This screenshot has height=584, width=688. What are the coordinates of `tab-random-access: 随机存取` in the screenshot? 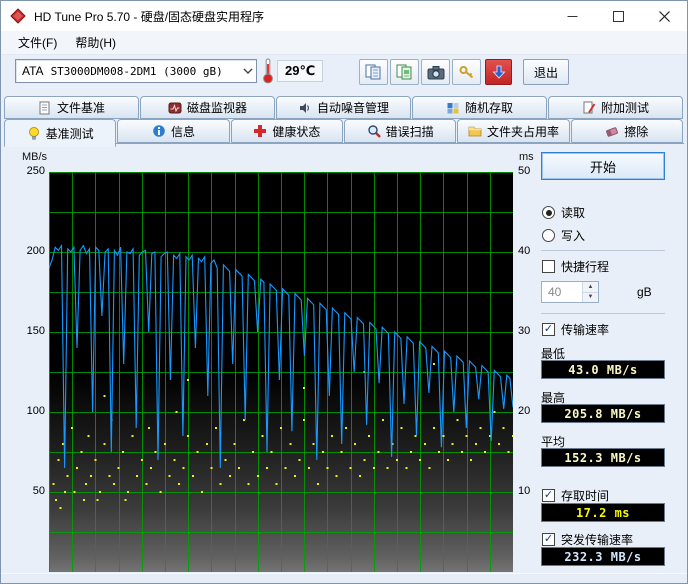 It's located at (479, 107).